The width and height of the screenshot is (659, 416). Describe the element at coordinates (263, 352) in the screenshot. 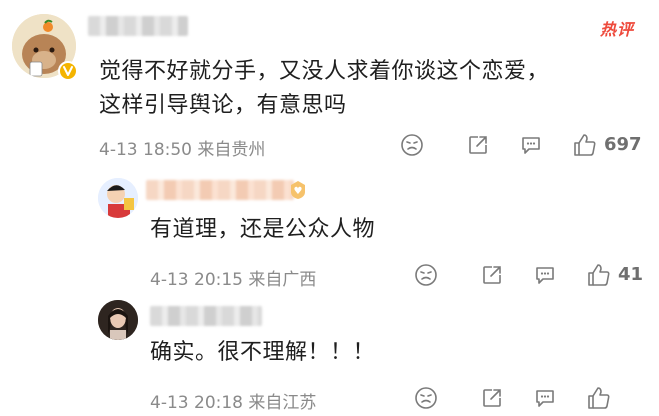

I see `reply-text: 确实。很不理解！！！` at that location.